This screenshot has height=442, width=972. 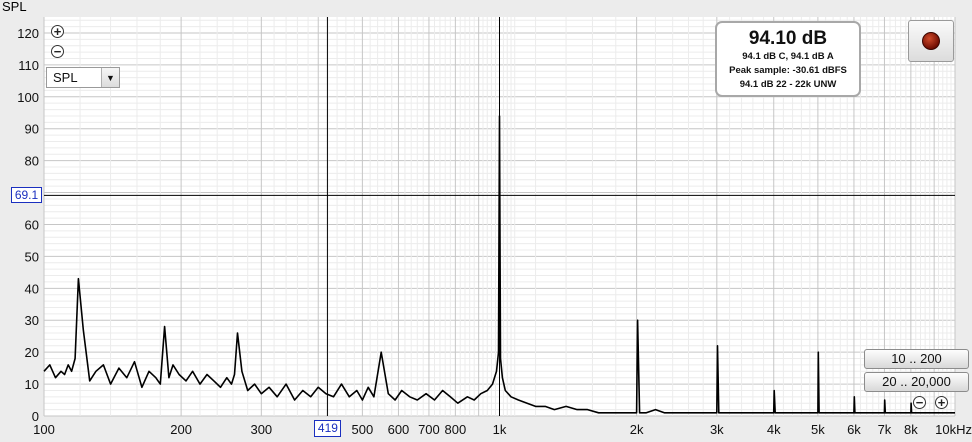 What do you see at coordinates (181, 429) in the screenshot?
I see `x-tick-label: 200` at bounding box center [181, 429].